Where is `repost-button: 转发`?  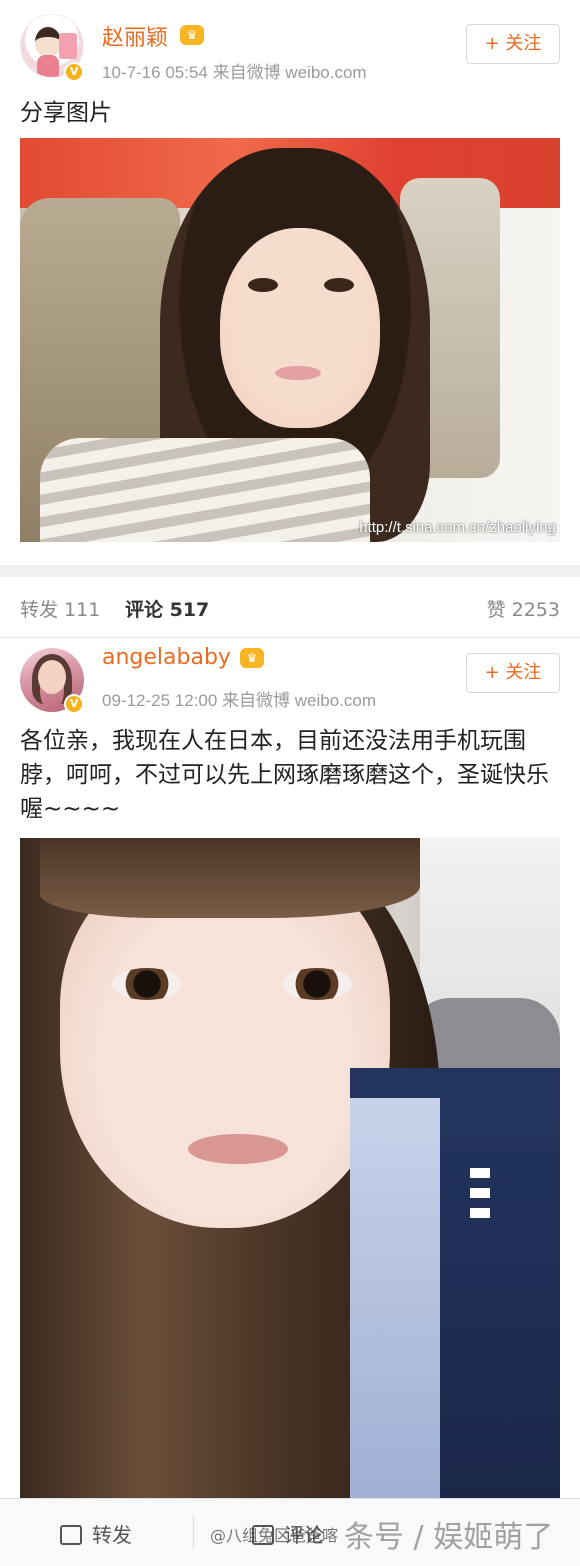
repost-button: 转发 is located at coordinates (96, 1533).